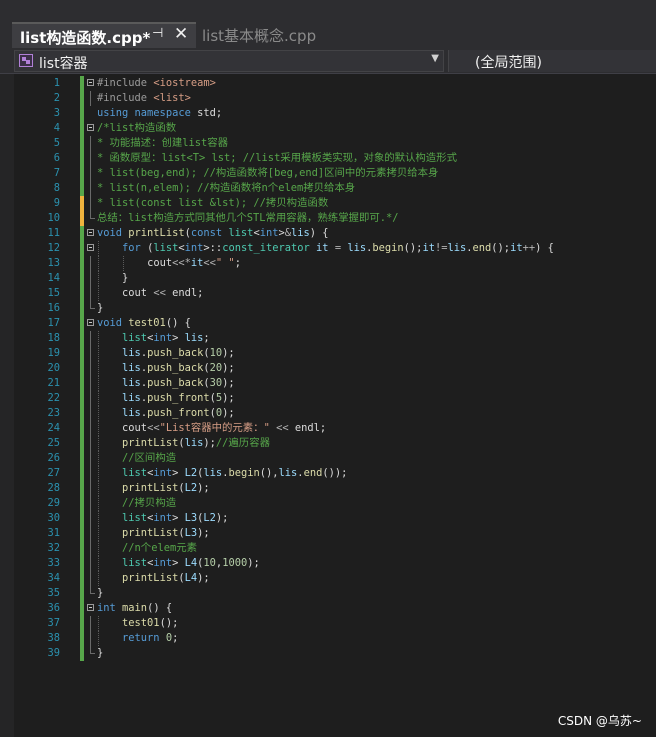  Describe the element at coordinates (166, 578) in the screenshot. I see `code-text: printList(L4);` at that location.